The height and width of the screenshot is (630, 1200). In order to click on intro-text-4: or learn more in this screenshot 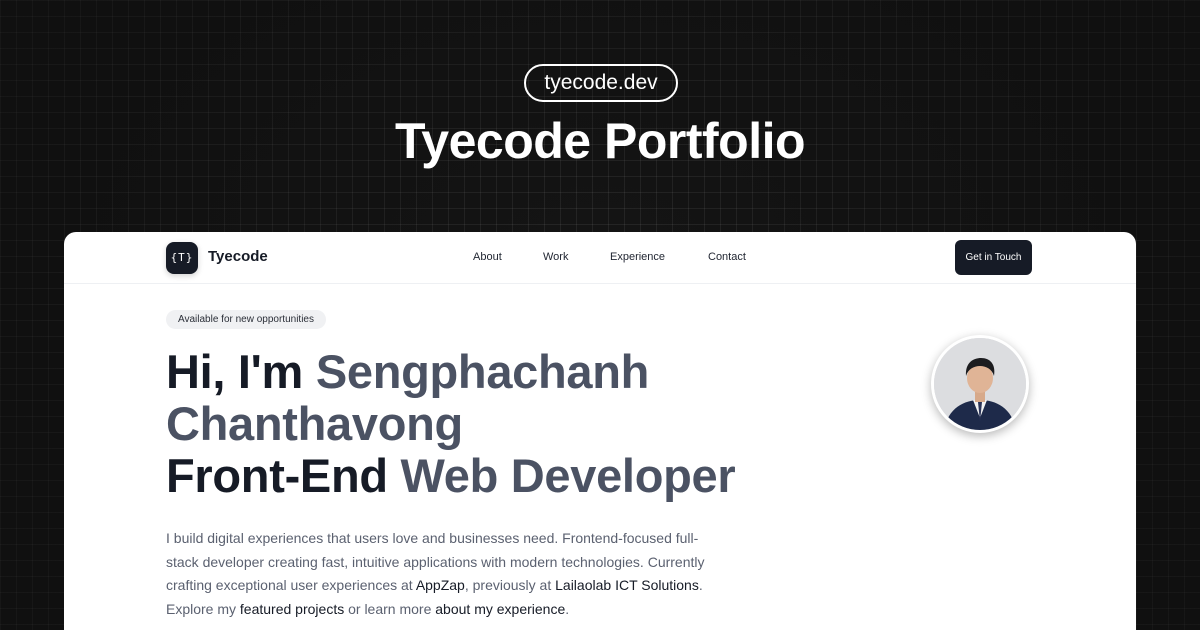, I will do `click(390, 608)`.